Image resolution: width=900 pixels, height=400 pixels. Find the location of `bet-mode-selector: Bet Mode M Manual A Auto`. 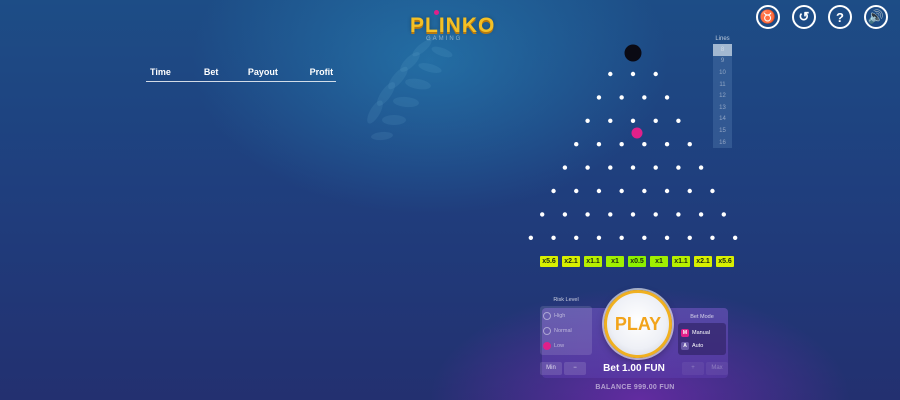

bet-mode-selector: Bet Mode M Manual A Auto is located at coordinates (702, 334).